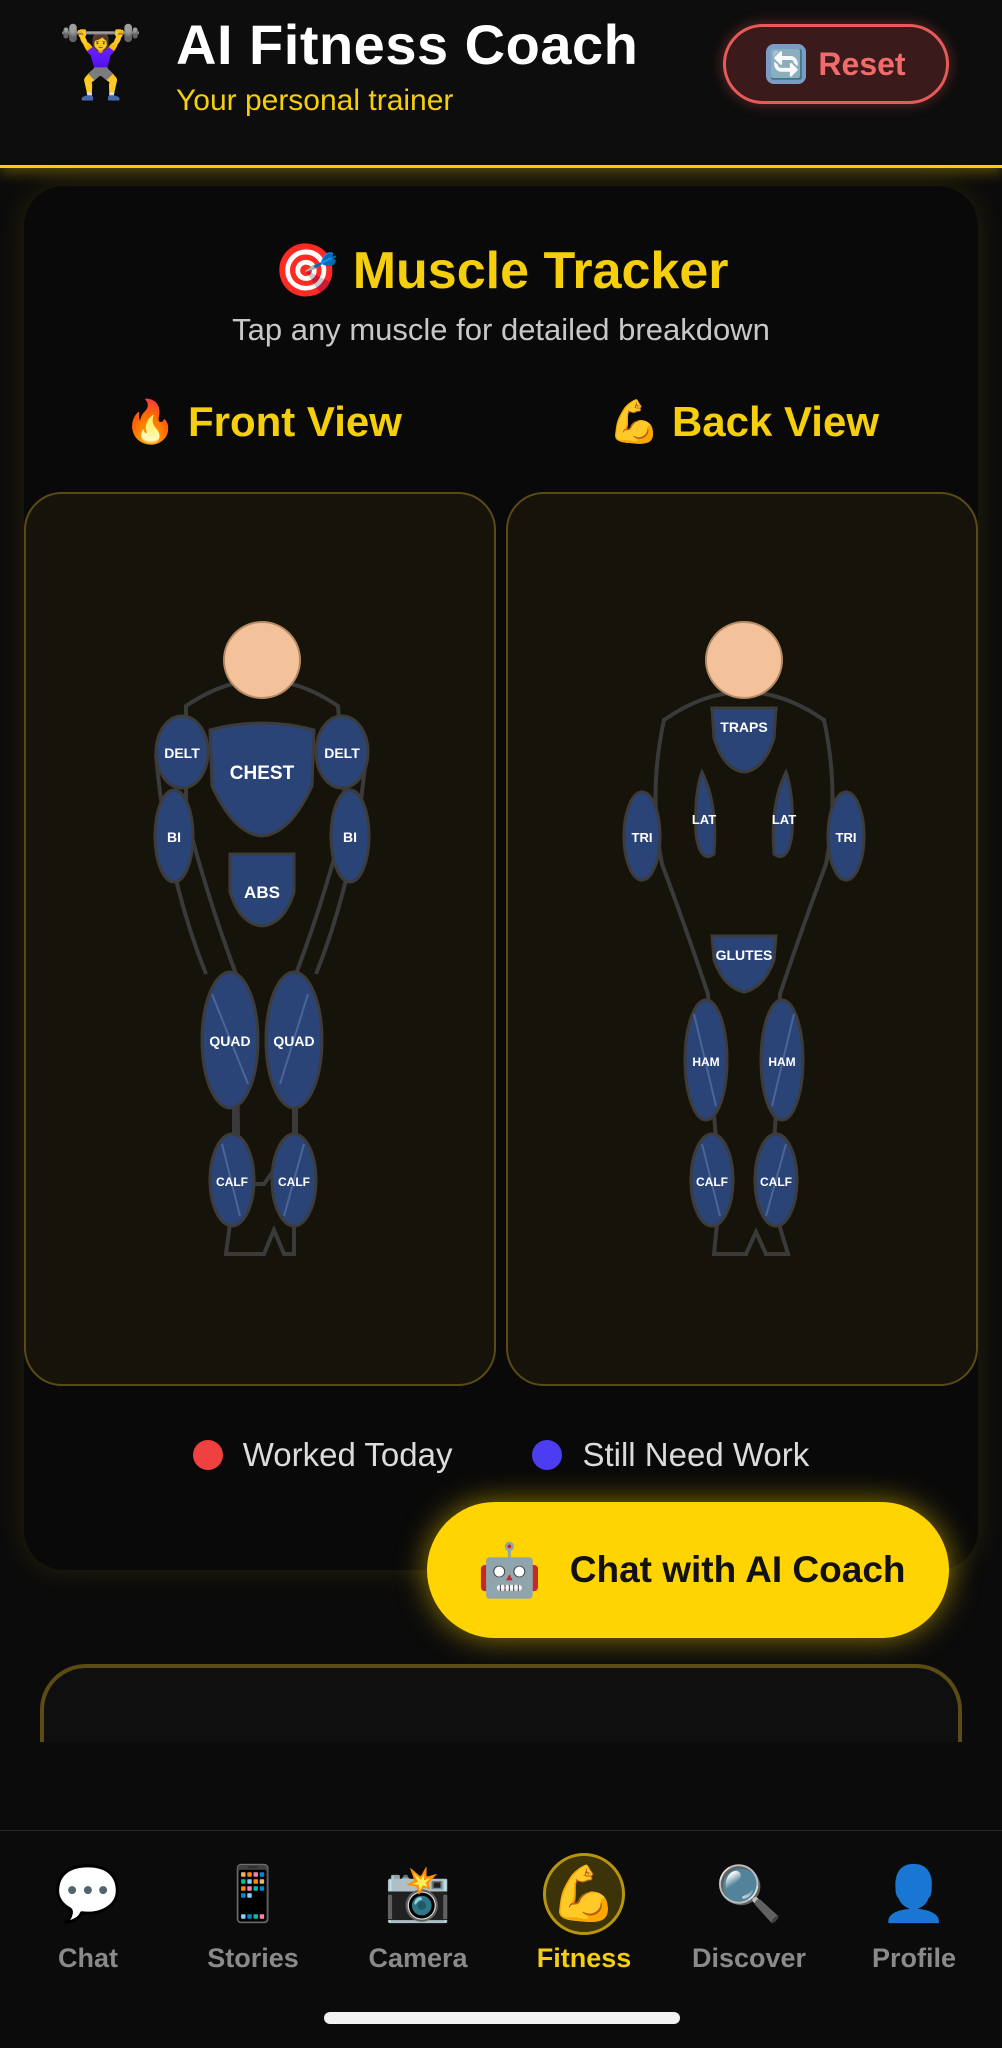 This screenshot has width=1002, height=2048. What do you see at coordinates (744, 740) in the screenshot?
I see `muscle-traps` at bounding box center [744, 740].